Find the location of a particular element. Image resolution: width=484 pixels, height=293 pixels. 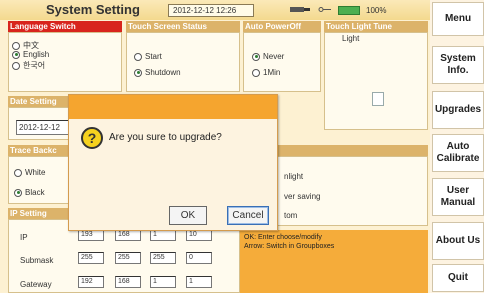

gateway-octet-1: 192 is located at coordinates (91, 282).